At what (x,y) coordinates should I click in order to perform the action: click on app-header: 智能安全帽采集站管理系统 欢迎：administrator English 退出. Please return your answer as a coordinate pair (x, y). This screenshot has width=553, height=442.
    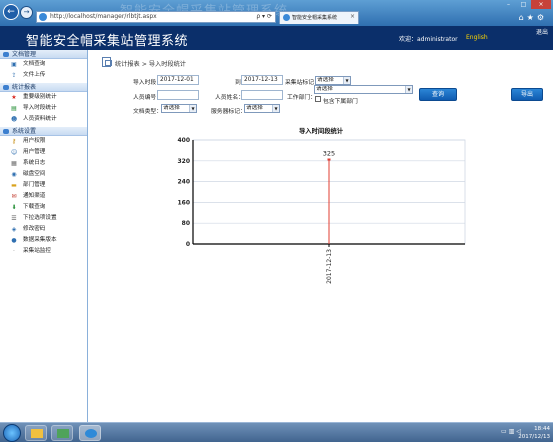
    Looking at the image, I should click on (276, 38).